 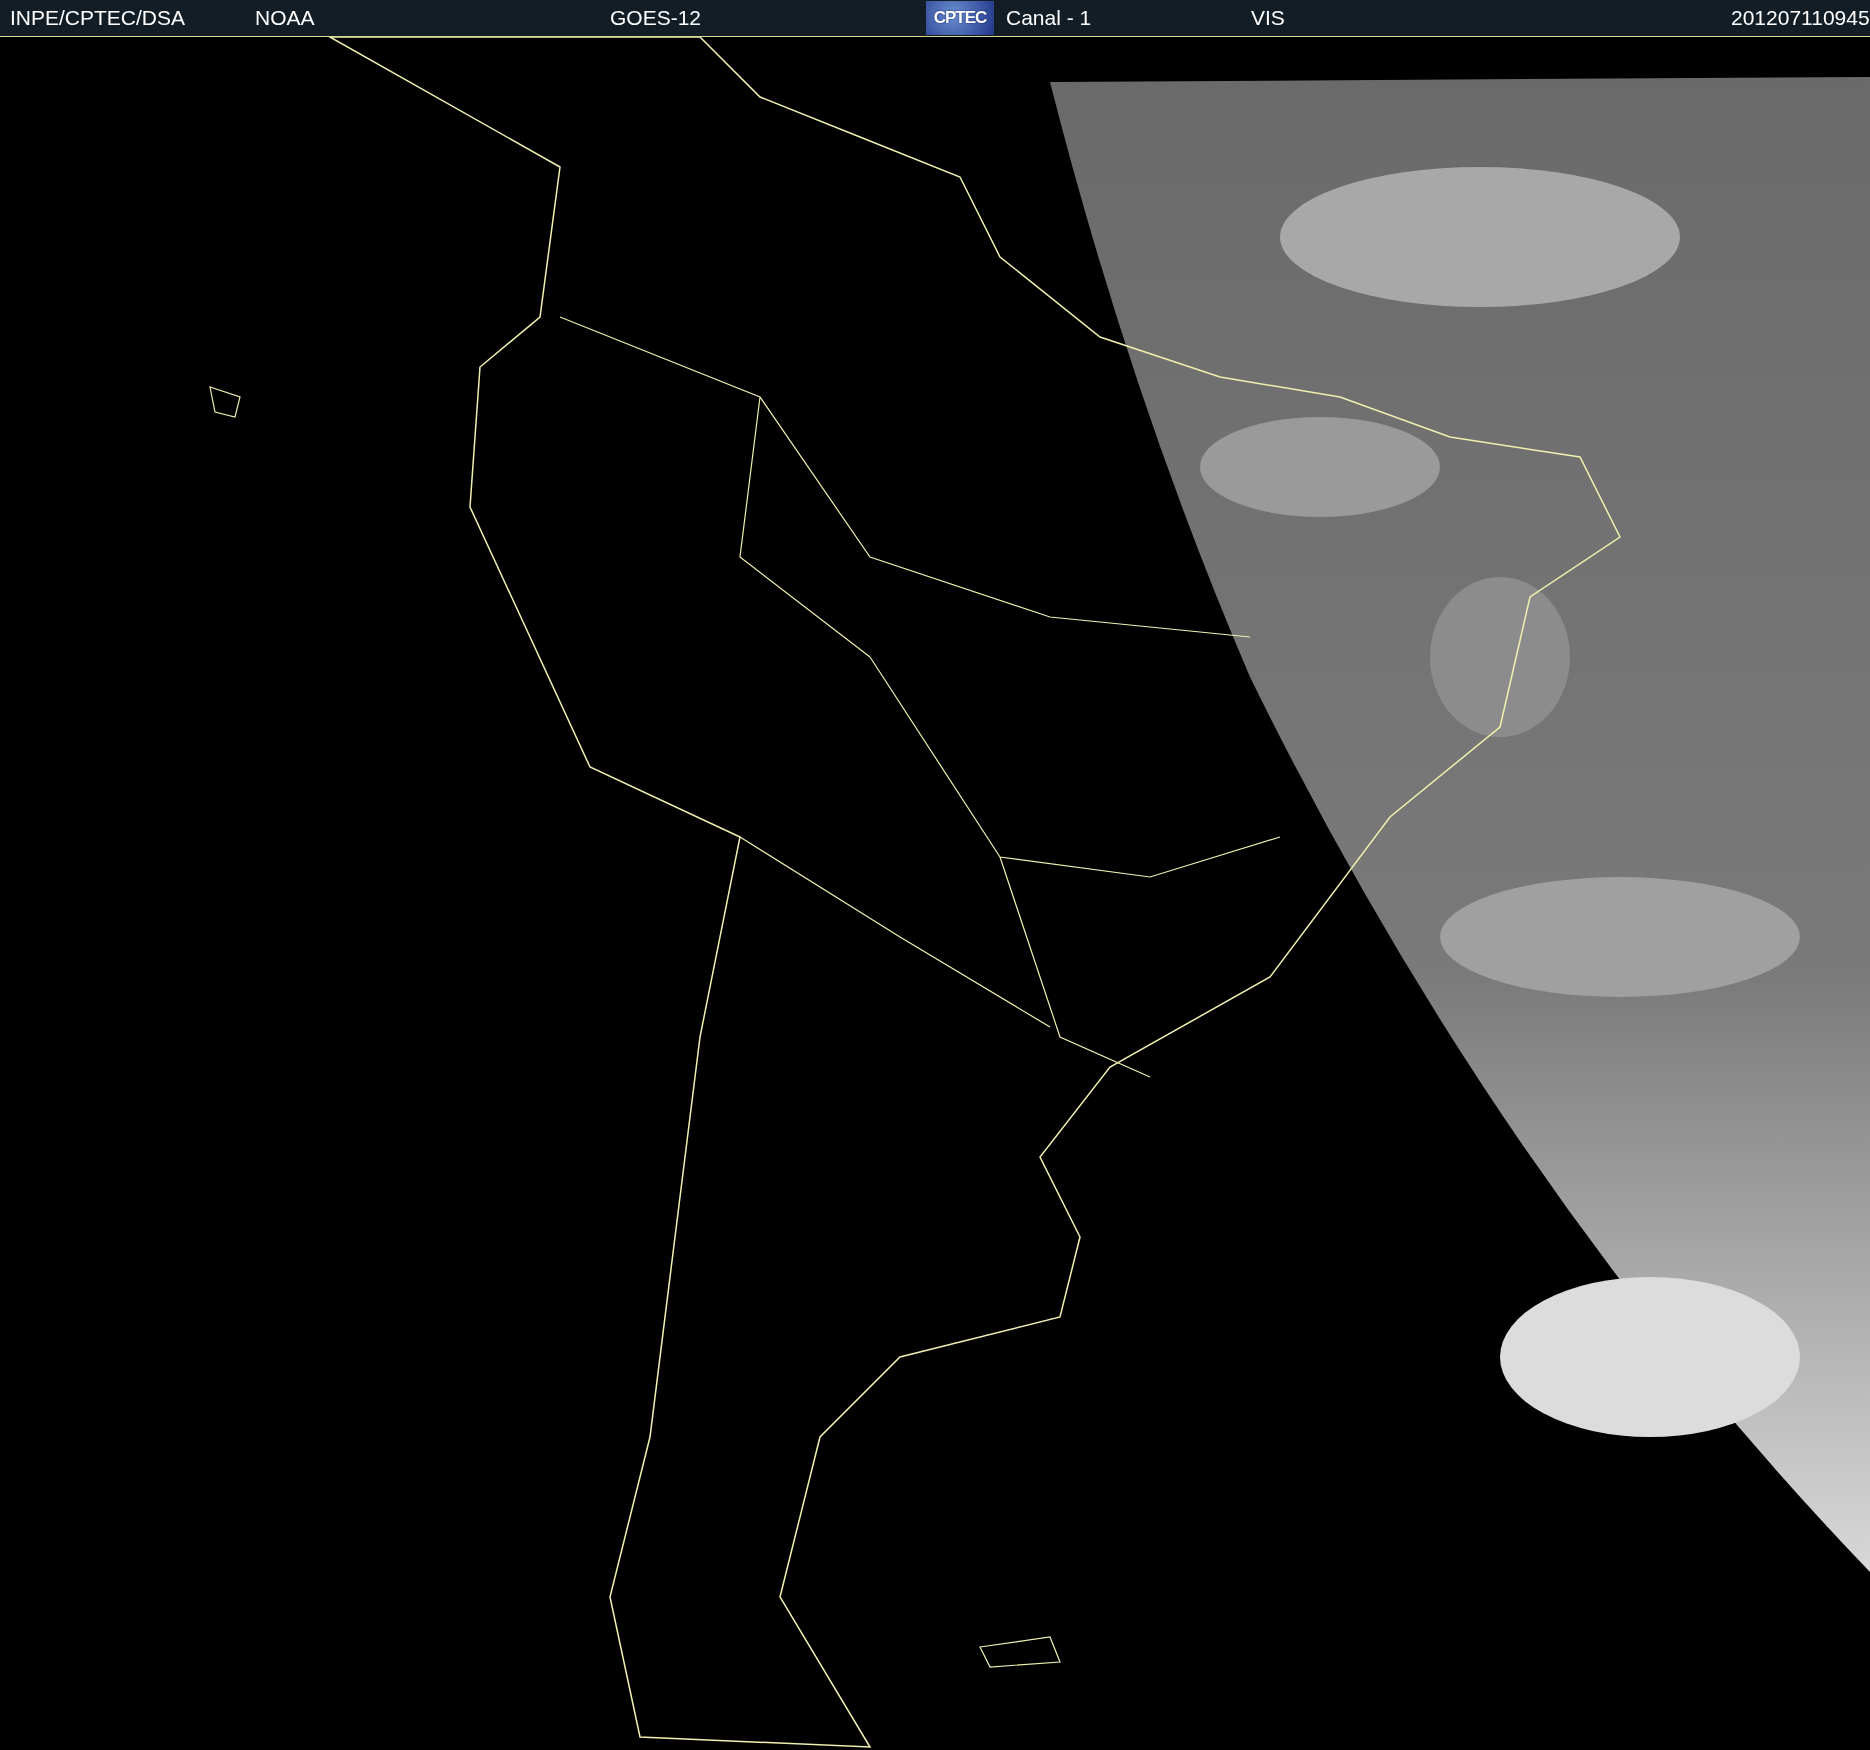 I want to click on source-label: INPE/CPTEC/DSA, so click(x=98, y=18).